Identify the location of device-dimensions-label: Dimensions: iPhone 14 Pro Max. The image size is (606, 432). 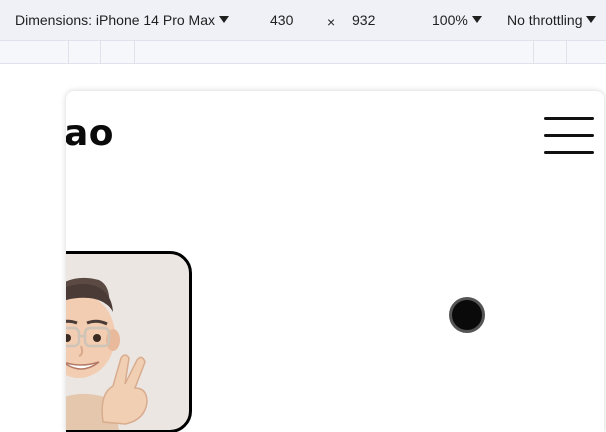
(115, 20).